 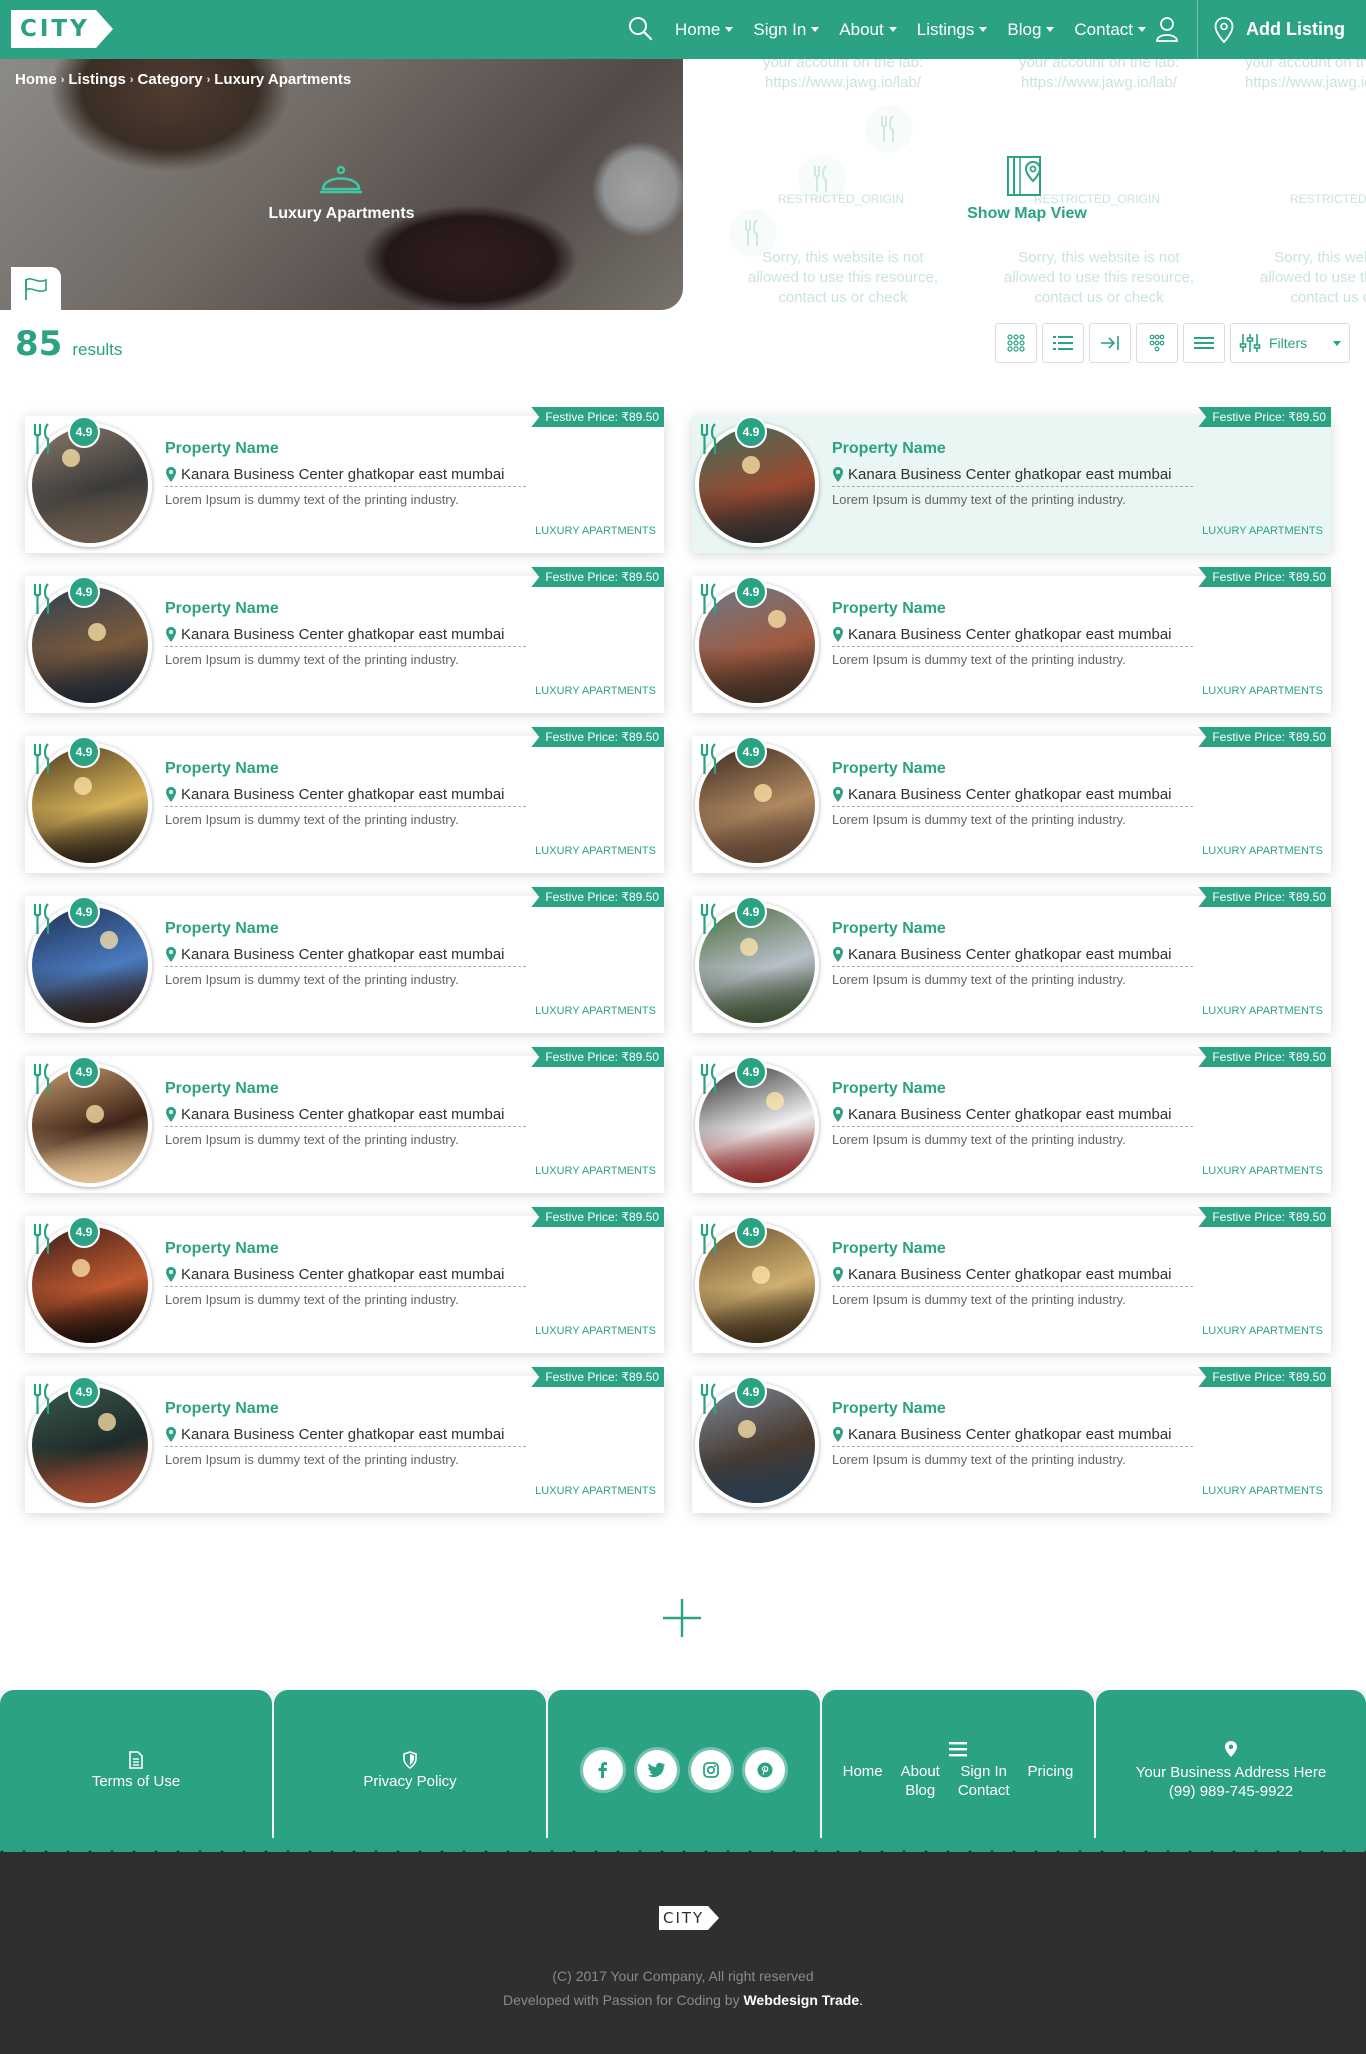 What do you see at coordinates (689, 1918) in the screenshot?
I see `footer-logo: CITY` at bounding box center [689, 1918].